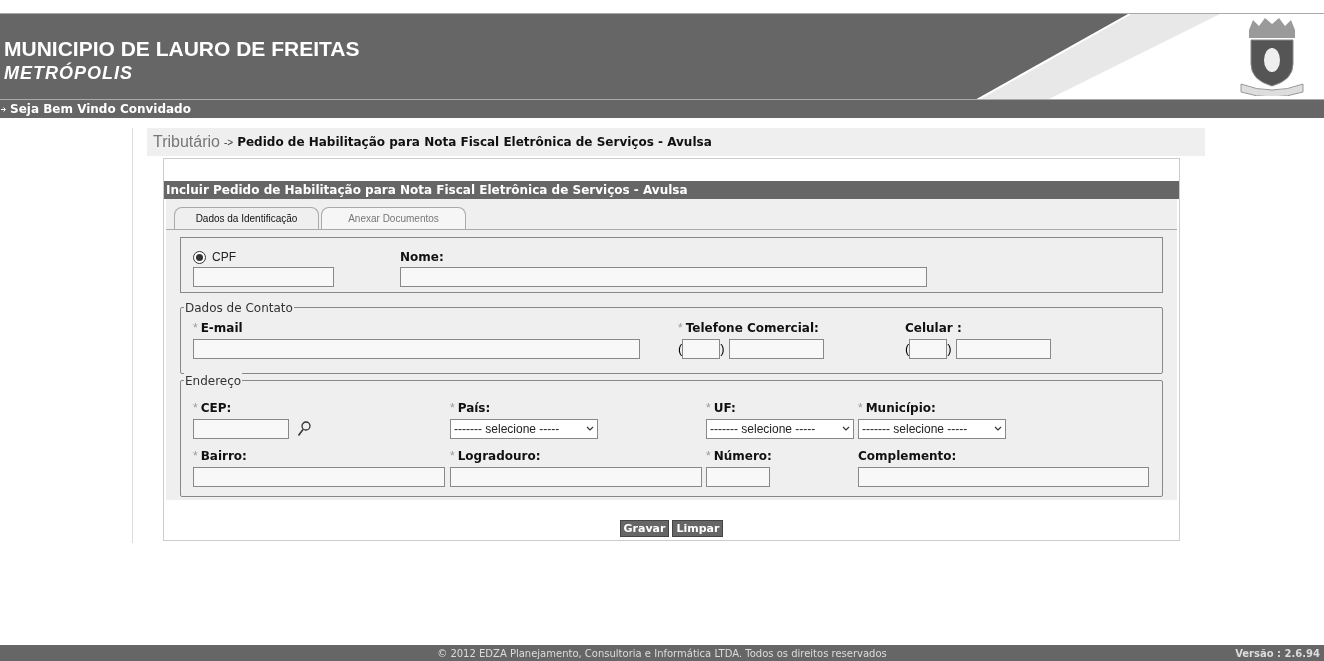 This screenshot has width=1324, height=661. Describe the element at coordinates (474, 142) in the screenshot. I see `page-title: Pedido de Habilitação para Nota Fiscal Eletrônica de Serviços - Avulsa` at that location.